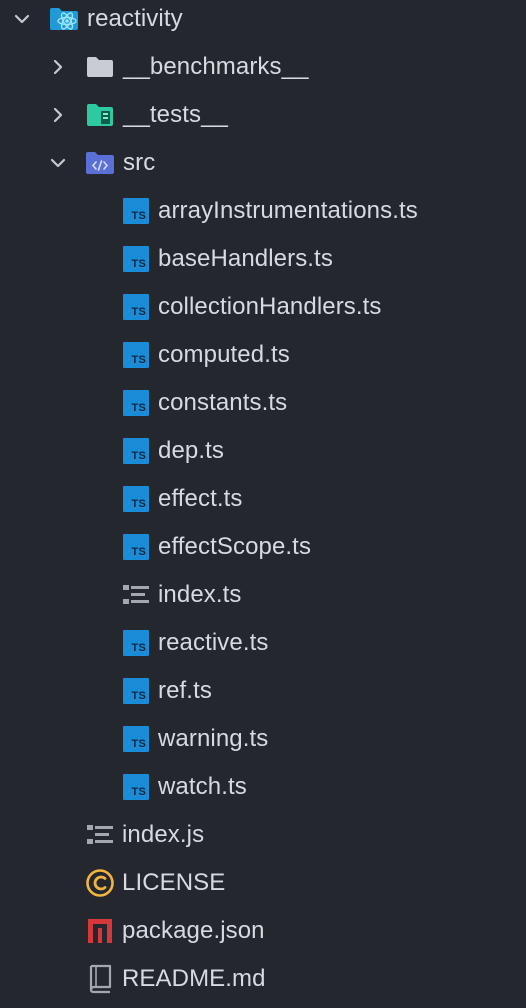 This screenshot has width=526, height=1008. Describe the element at coordinates (263, 21) in the screenshot. I see `tree-row-reactivity: reactivity` at that location.